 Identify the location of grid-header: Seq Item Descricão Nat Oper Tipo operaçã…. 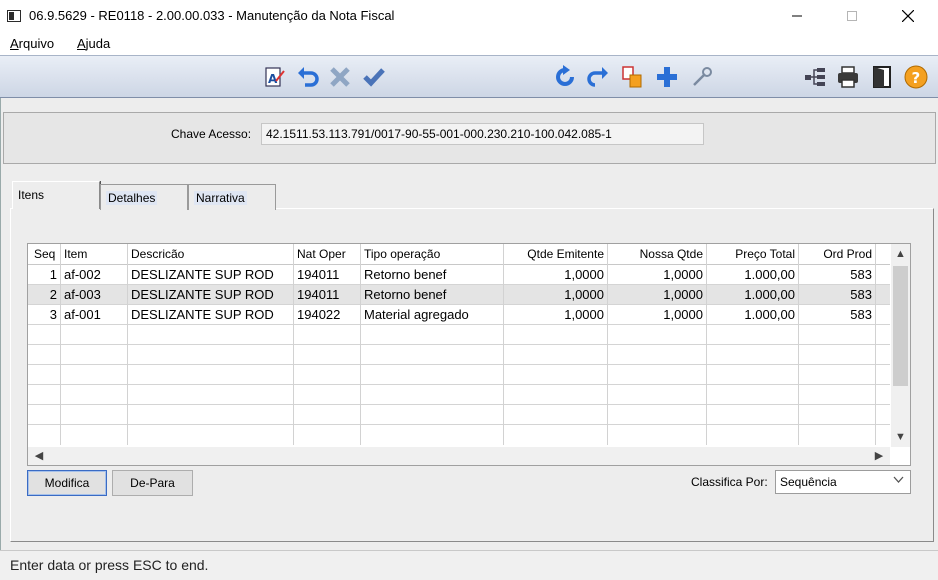
(459, 254).